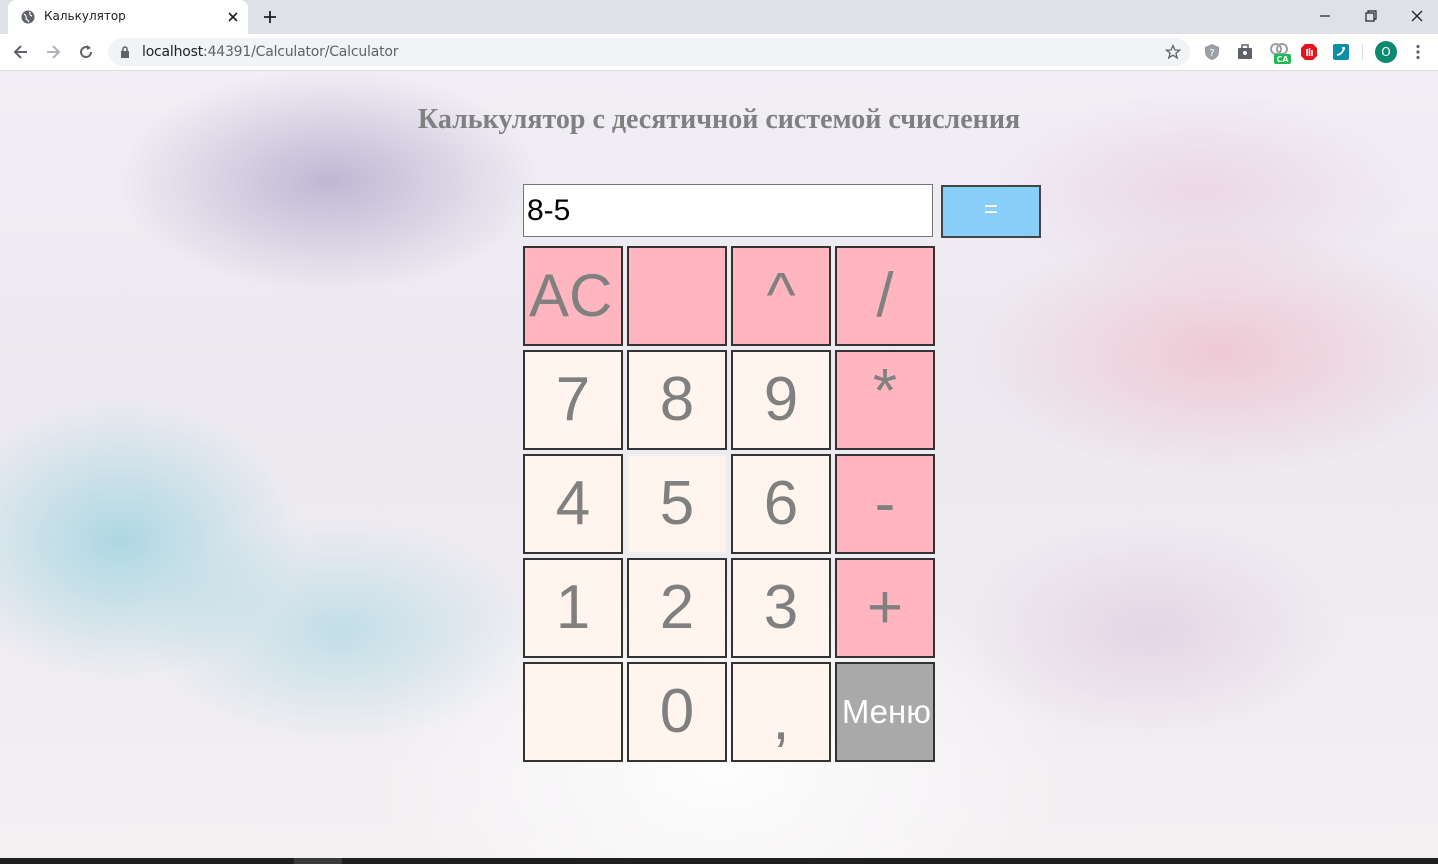  Describe the element at coordinates (1325, 16) in the screenshot. I see `minimize-icon` at that location.